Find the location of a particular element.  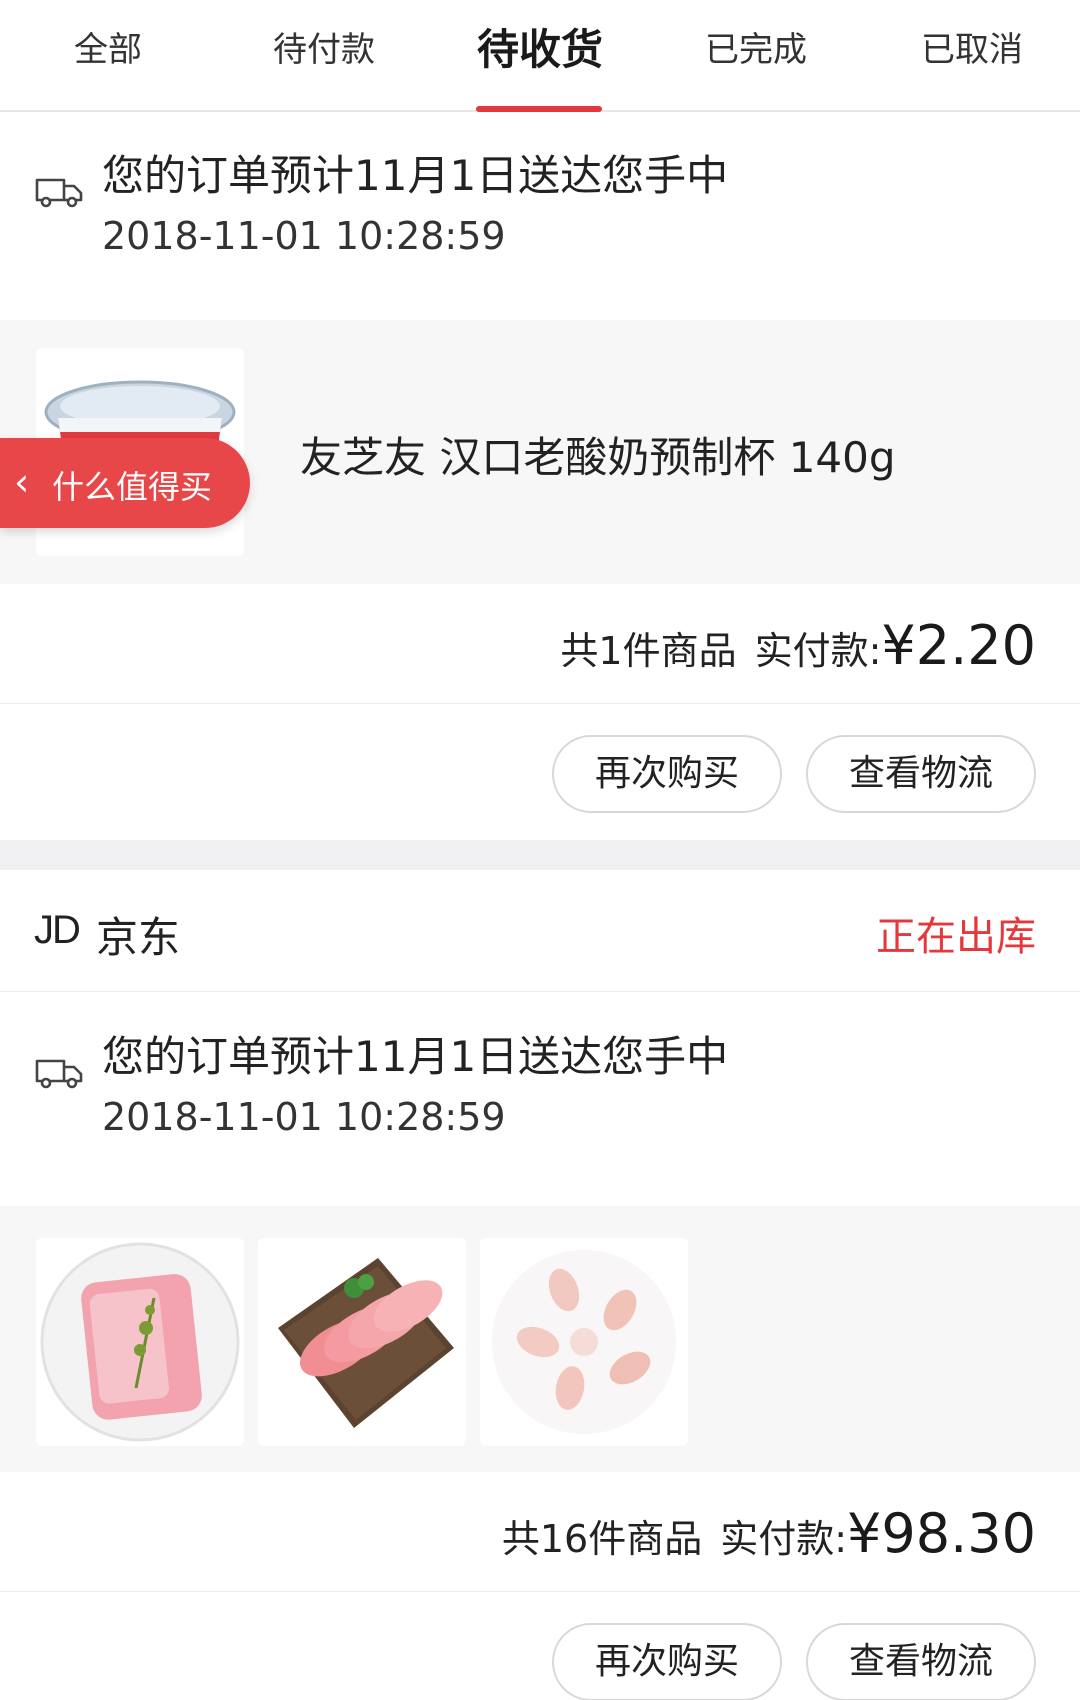

shop-name: 京东 is located at coordinates (138, 937).